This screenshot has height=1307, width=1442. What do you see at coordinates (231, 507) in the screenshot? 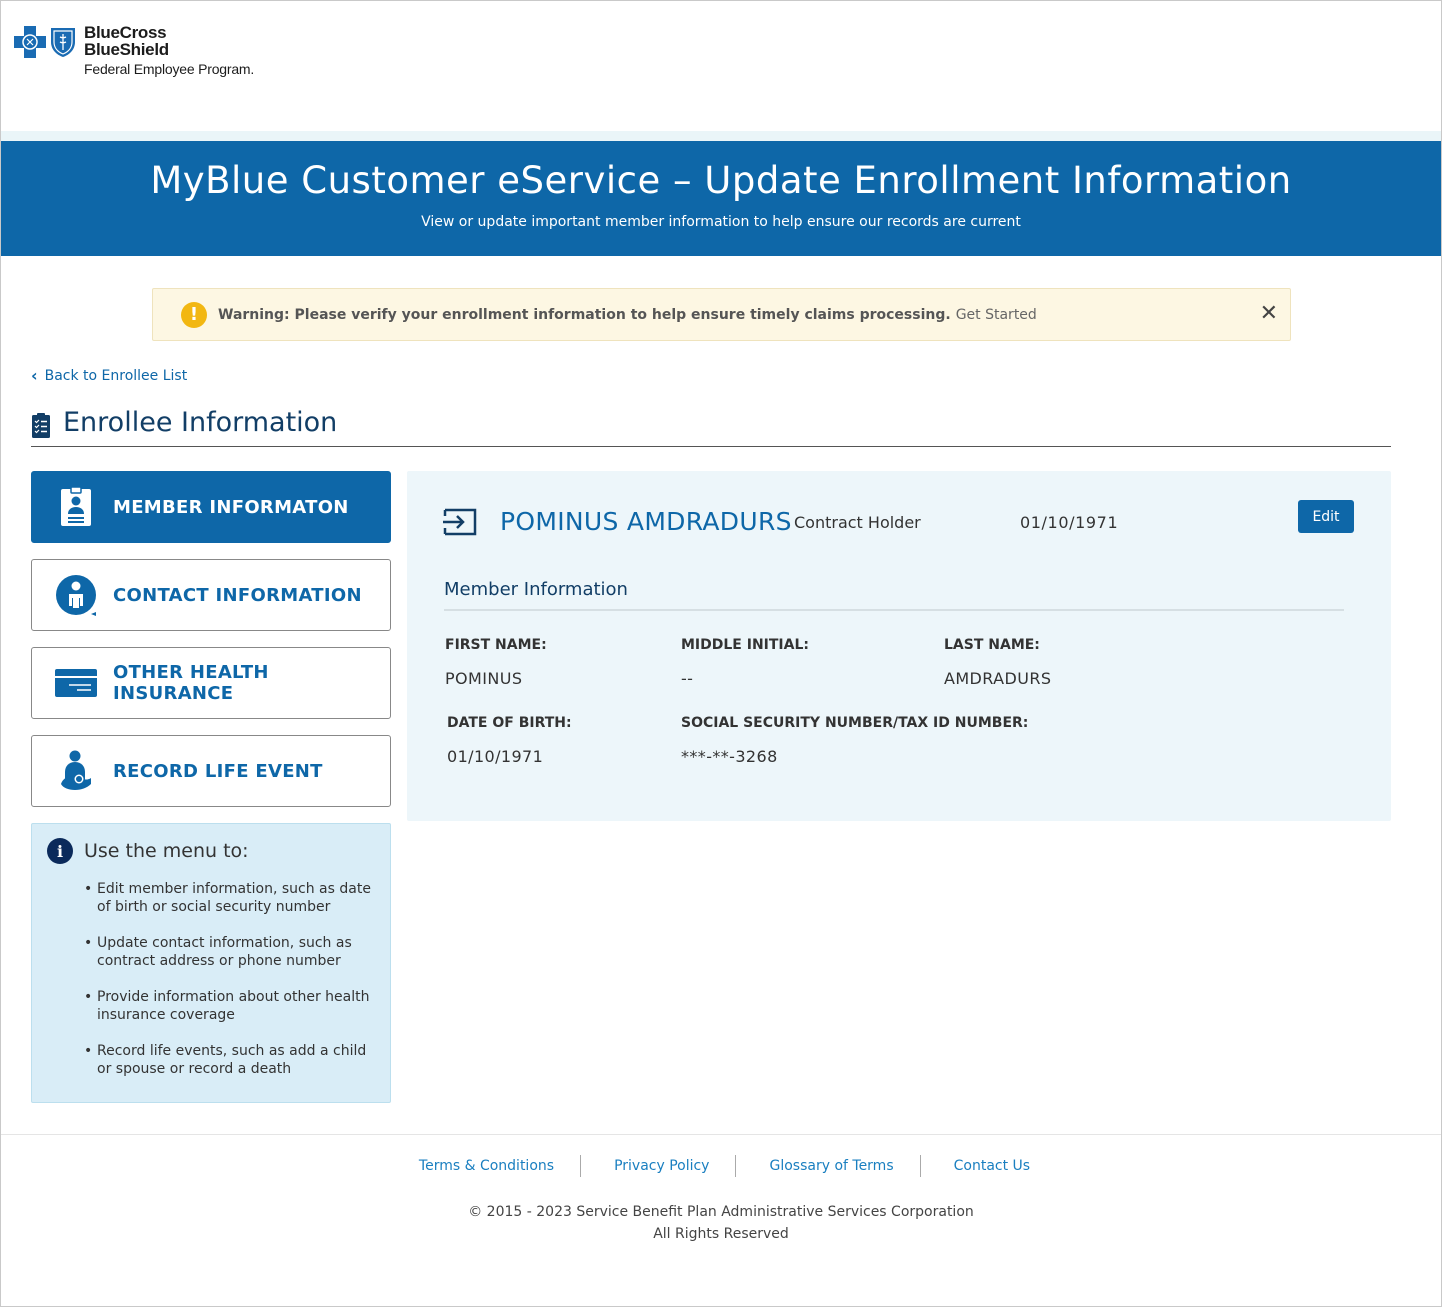
I see `menu-label: MEMBER INFORMATON` at bounding box center [231, 507].